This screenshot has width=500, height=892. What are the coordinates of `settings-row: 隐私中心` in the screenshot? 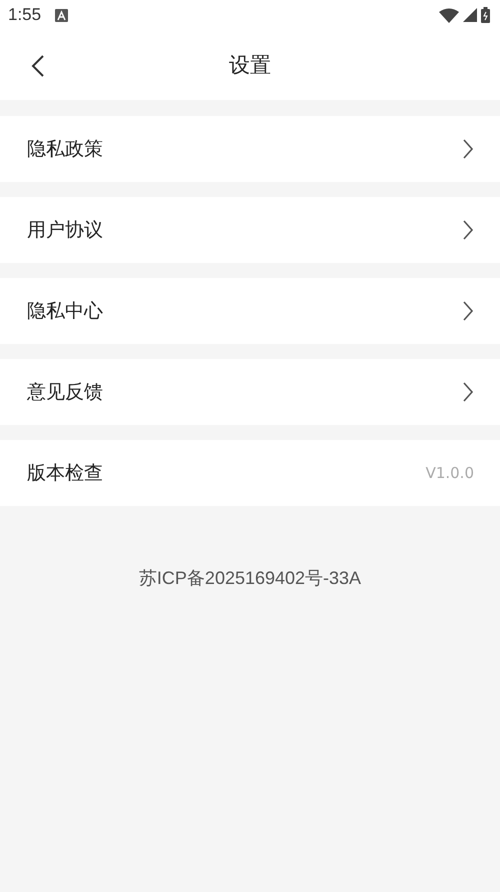 It's located at (250, 311).